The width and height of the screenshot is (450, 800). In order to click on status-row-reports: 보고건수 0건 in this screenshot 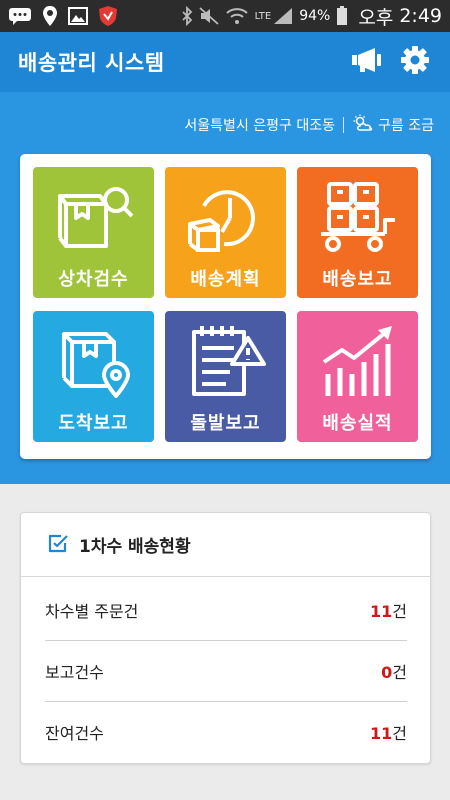, I will do `click(226, 671)`.